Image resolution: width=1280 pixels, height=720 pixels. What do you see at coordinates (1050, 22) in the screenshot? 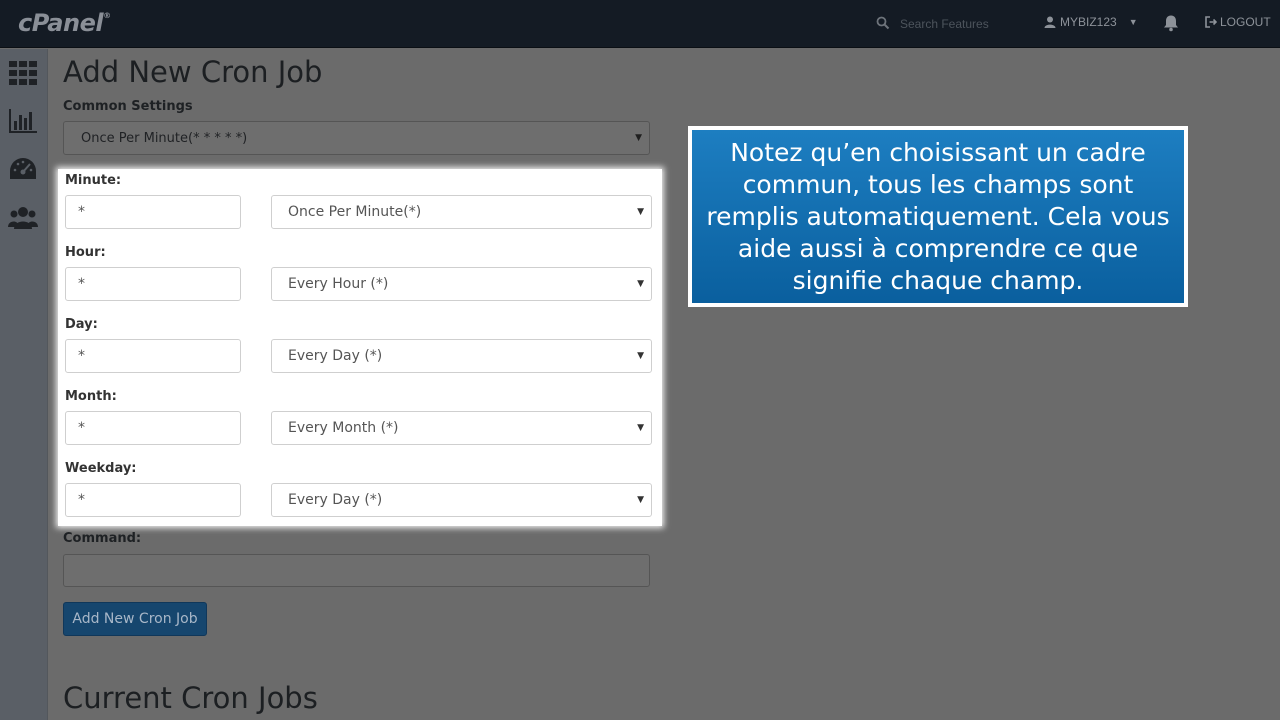
I see `user-icon` at bounding box center [1050, 22].